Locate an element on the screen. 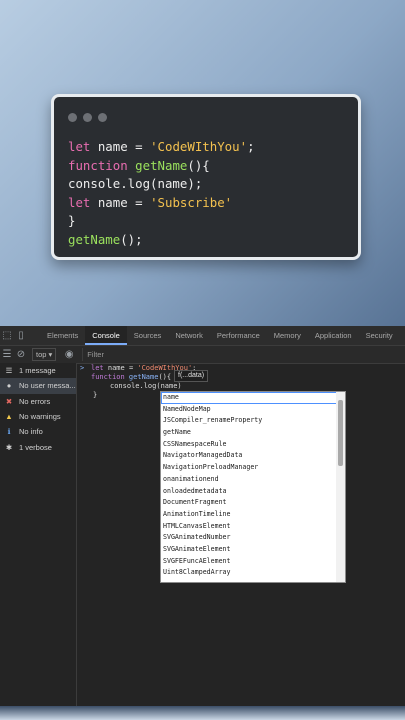 Image resolution: width=405 pixels, height=720 pixels. tab-security: Security is located at coordinates (379, 335).